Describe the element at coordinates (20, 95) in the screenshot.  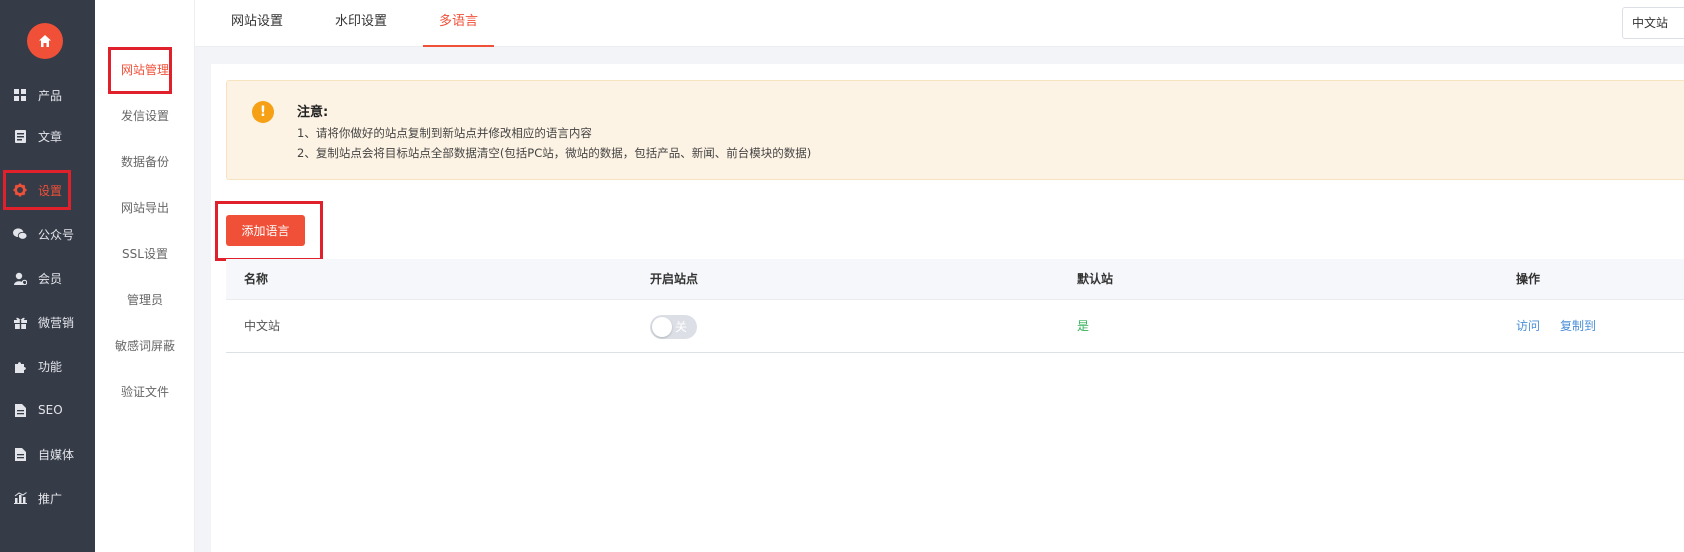
I see `grid-icon` at that location.